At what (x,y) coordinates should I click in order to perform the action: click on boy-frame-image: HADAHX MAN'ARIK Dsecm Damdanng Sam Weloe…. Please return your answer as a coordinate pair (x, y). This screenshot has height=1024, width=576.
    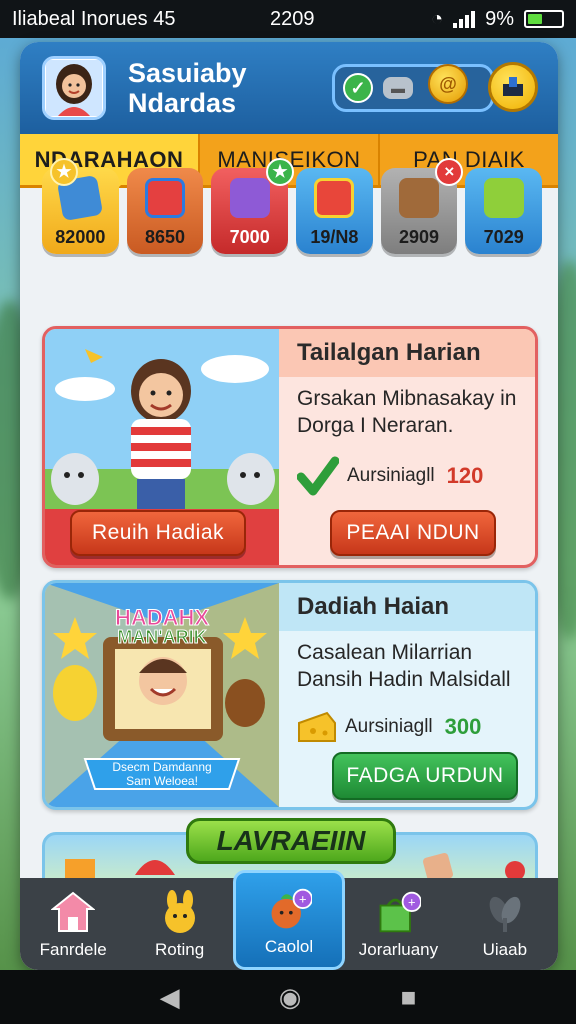
    Looking at the image, I should click on (162, 695).